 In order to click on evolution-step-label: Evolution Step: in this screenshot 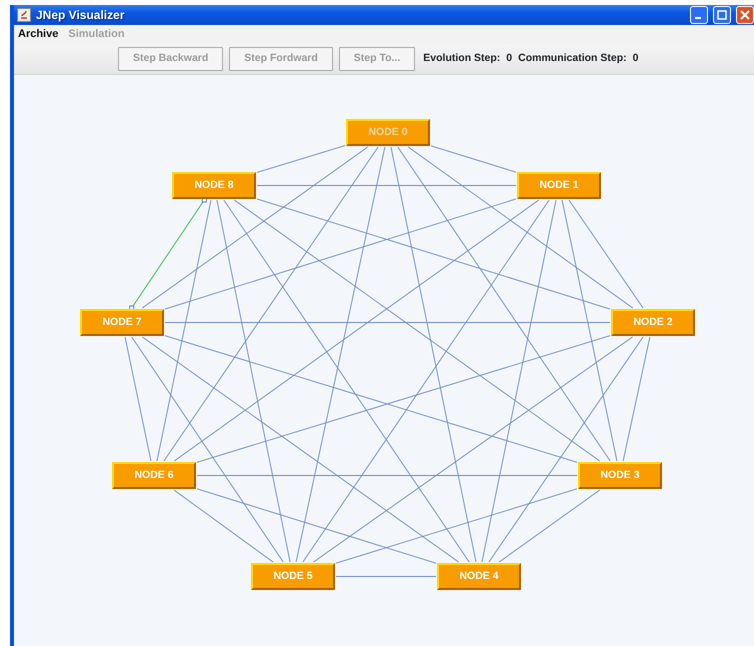, I will do `click(461, 58)`.